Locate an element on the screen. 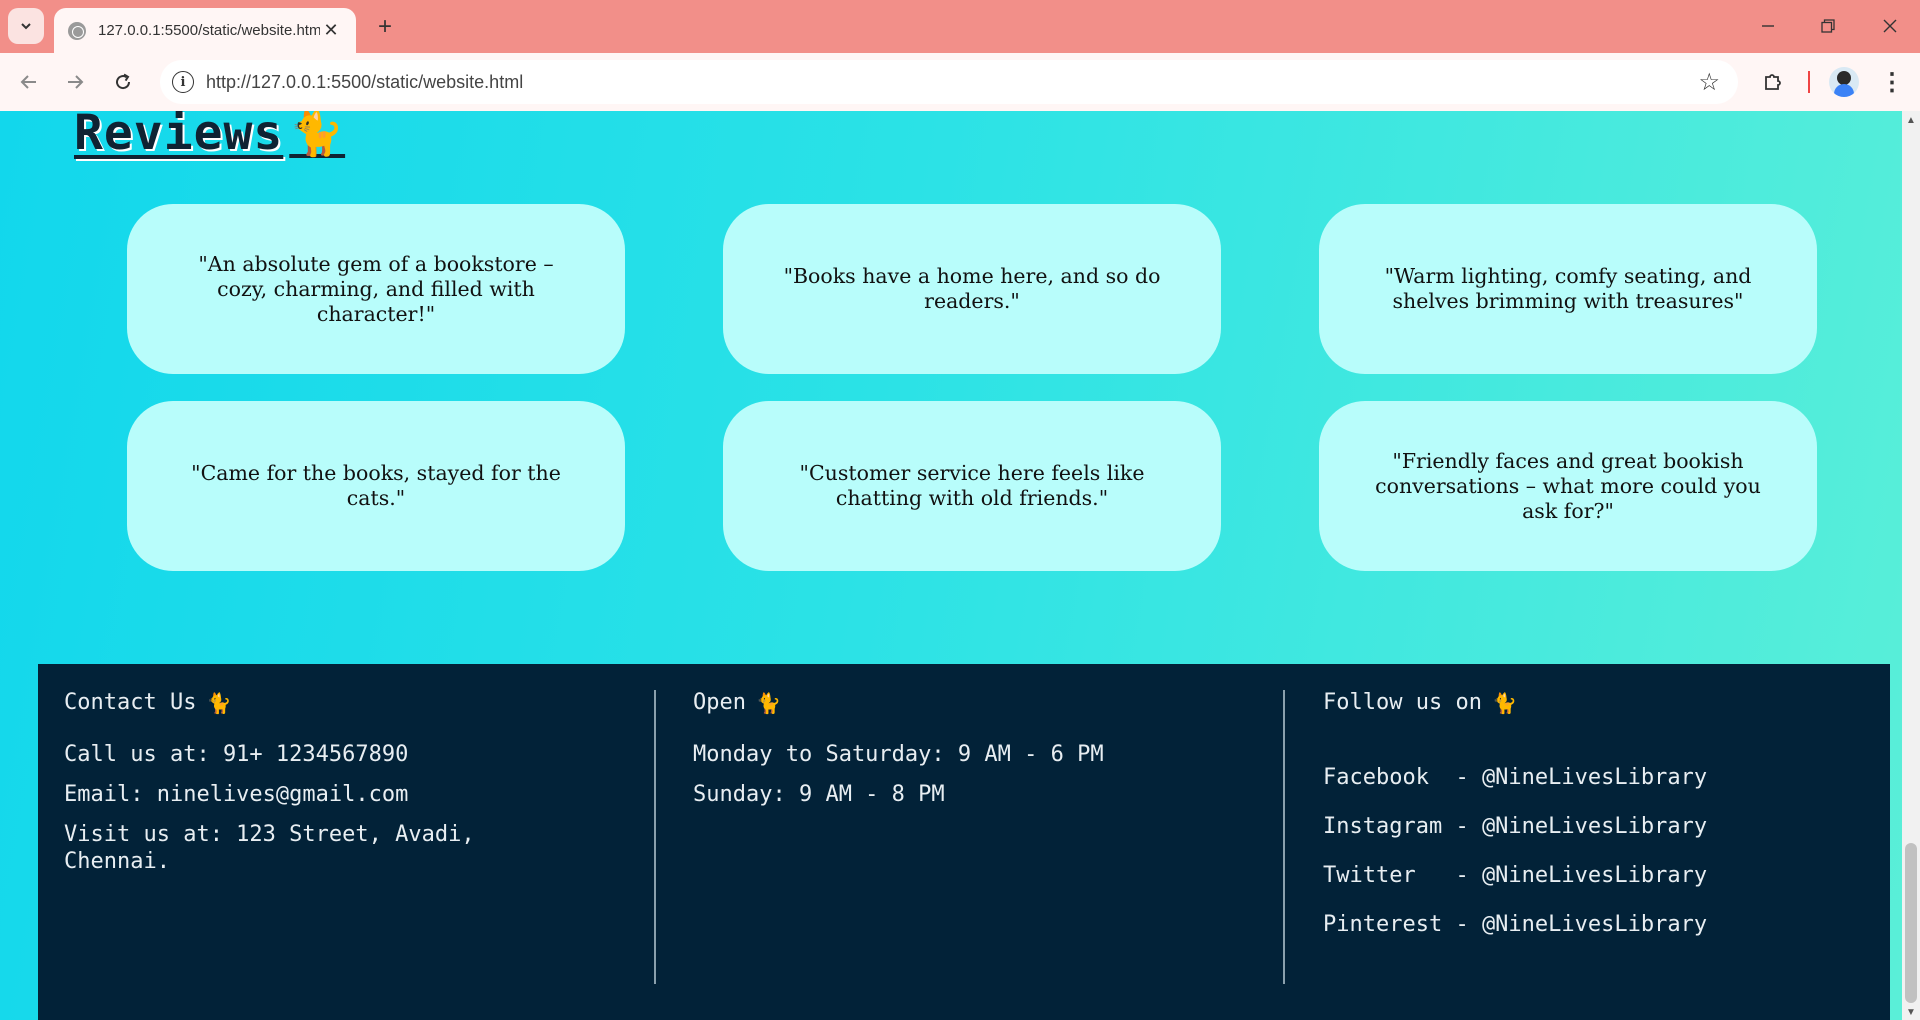 This screenshot has width=1920, height=1020. scrollbar-thumb is located at coordinates (1911, 923).